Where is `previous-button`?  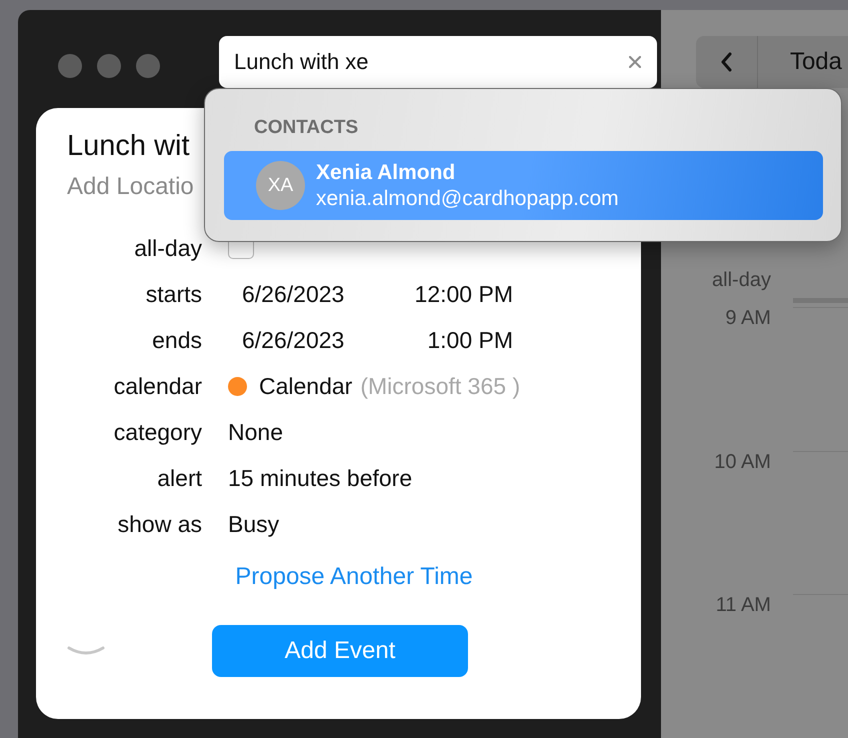 previous-button is located at coordinates (727, 62).